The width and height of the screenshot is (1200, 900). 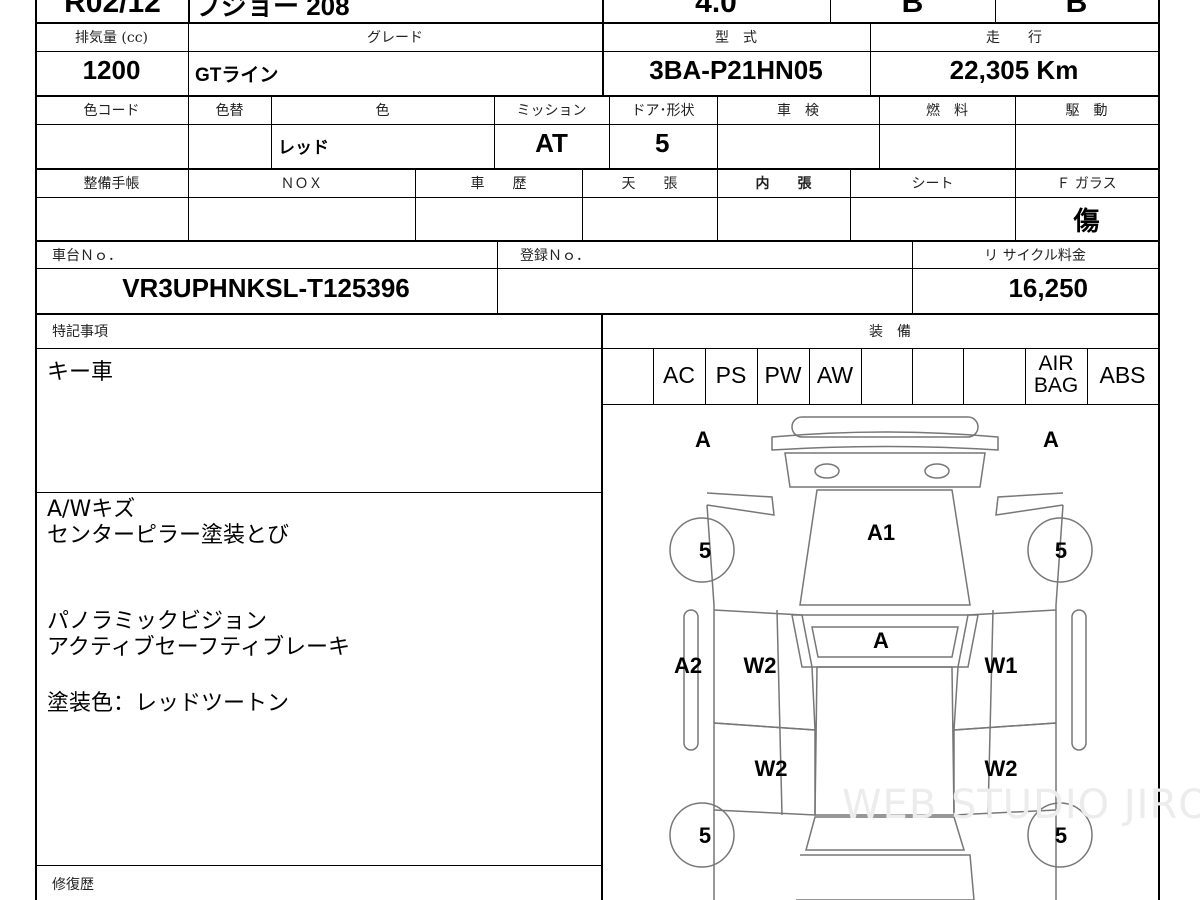 I want to click on mark-windshield: A, so click(x=881, y=640).